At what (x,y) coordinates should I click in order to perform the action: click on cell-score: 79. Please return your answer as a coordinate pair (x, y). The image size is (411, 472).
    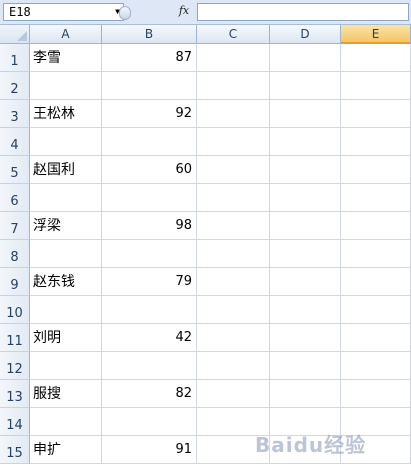
    Looking at the image, I should click on (149, 282).